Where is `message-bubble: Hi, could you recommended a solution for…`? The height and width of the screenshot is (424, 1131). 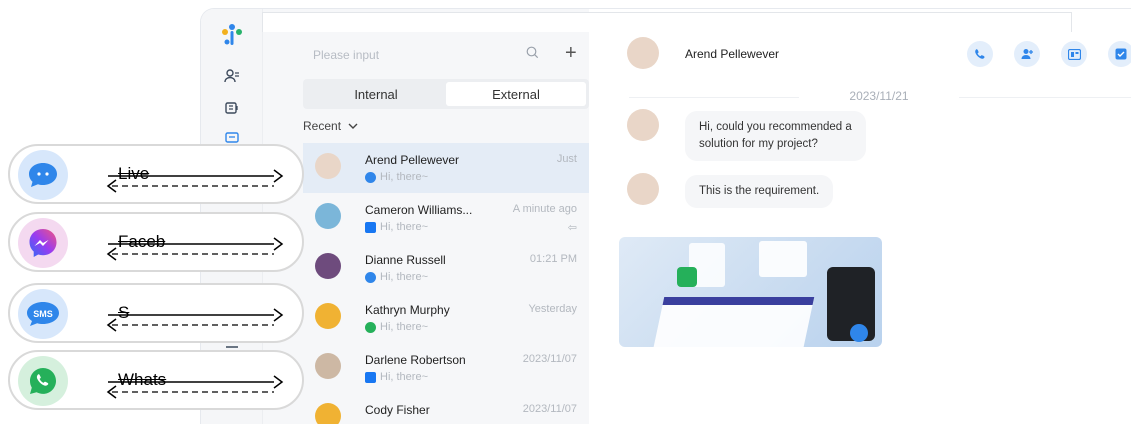 message-bubble: Hi, could you recommended a solution for… is located at coordinates (775, 136).